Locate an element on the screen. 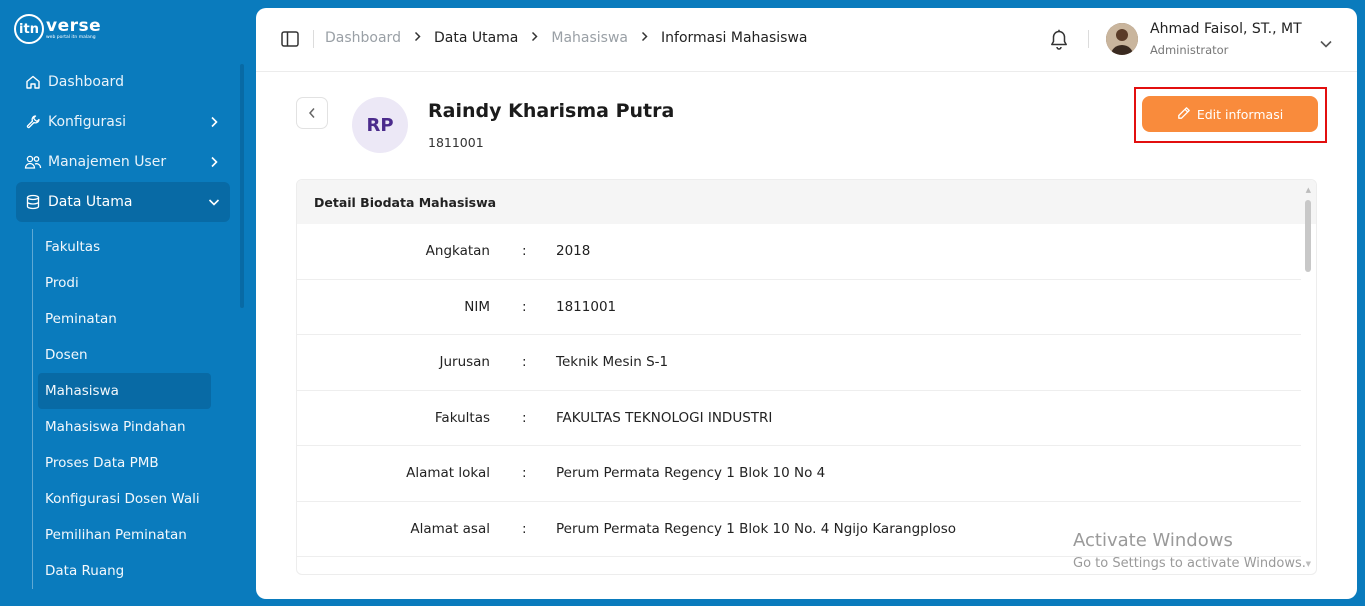 This screenshot has width=1365, height=606. edit-informasi-button: Edit informasi is located at coordinates (1230, 114).